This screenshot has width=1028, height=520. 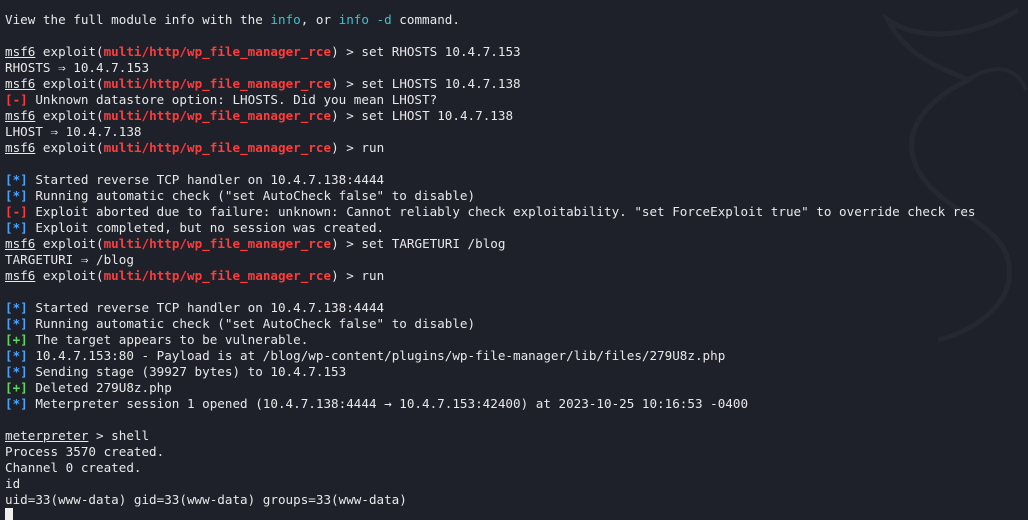 What do you see at coordinates (85, 451) in the screenshot?
I see `terminal-line: Process 3570 created.` at bounding box center [85, 451].